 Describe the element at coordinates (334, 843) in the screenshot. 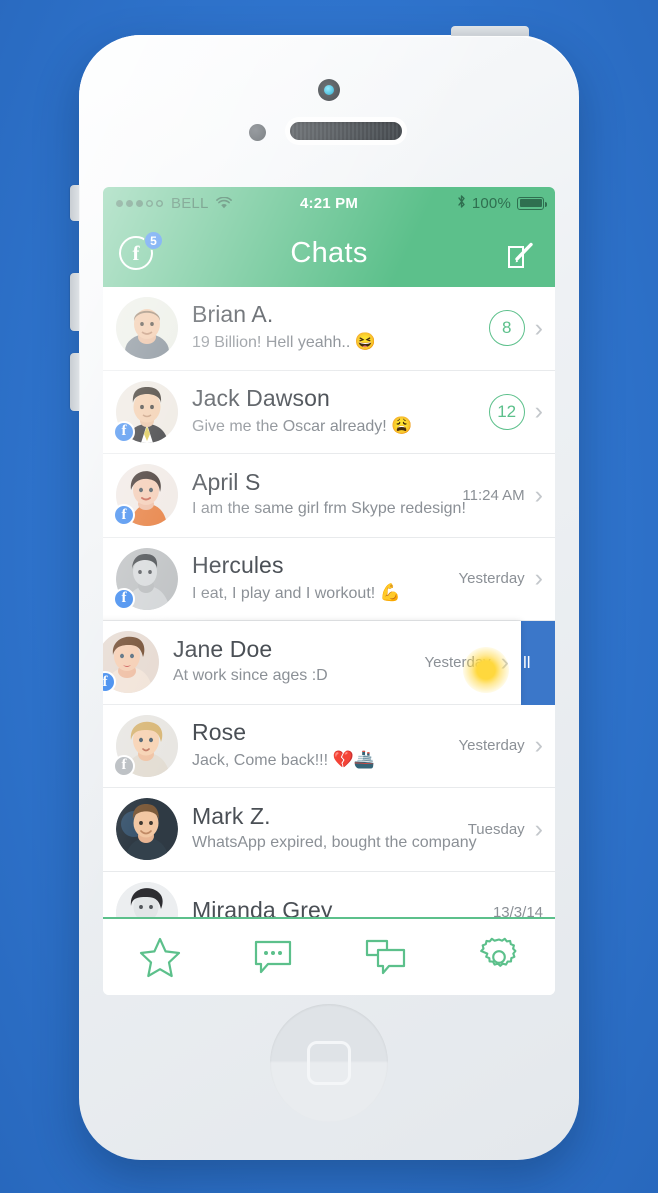

I see `message-preview: WhatsApp expired, bought the company` at that location.